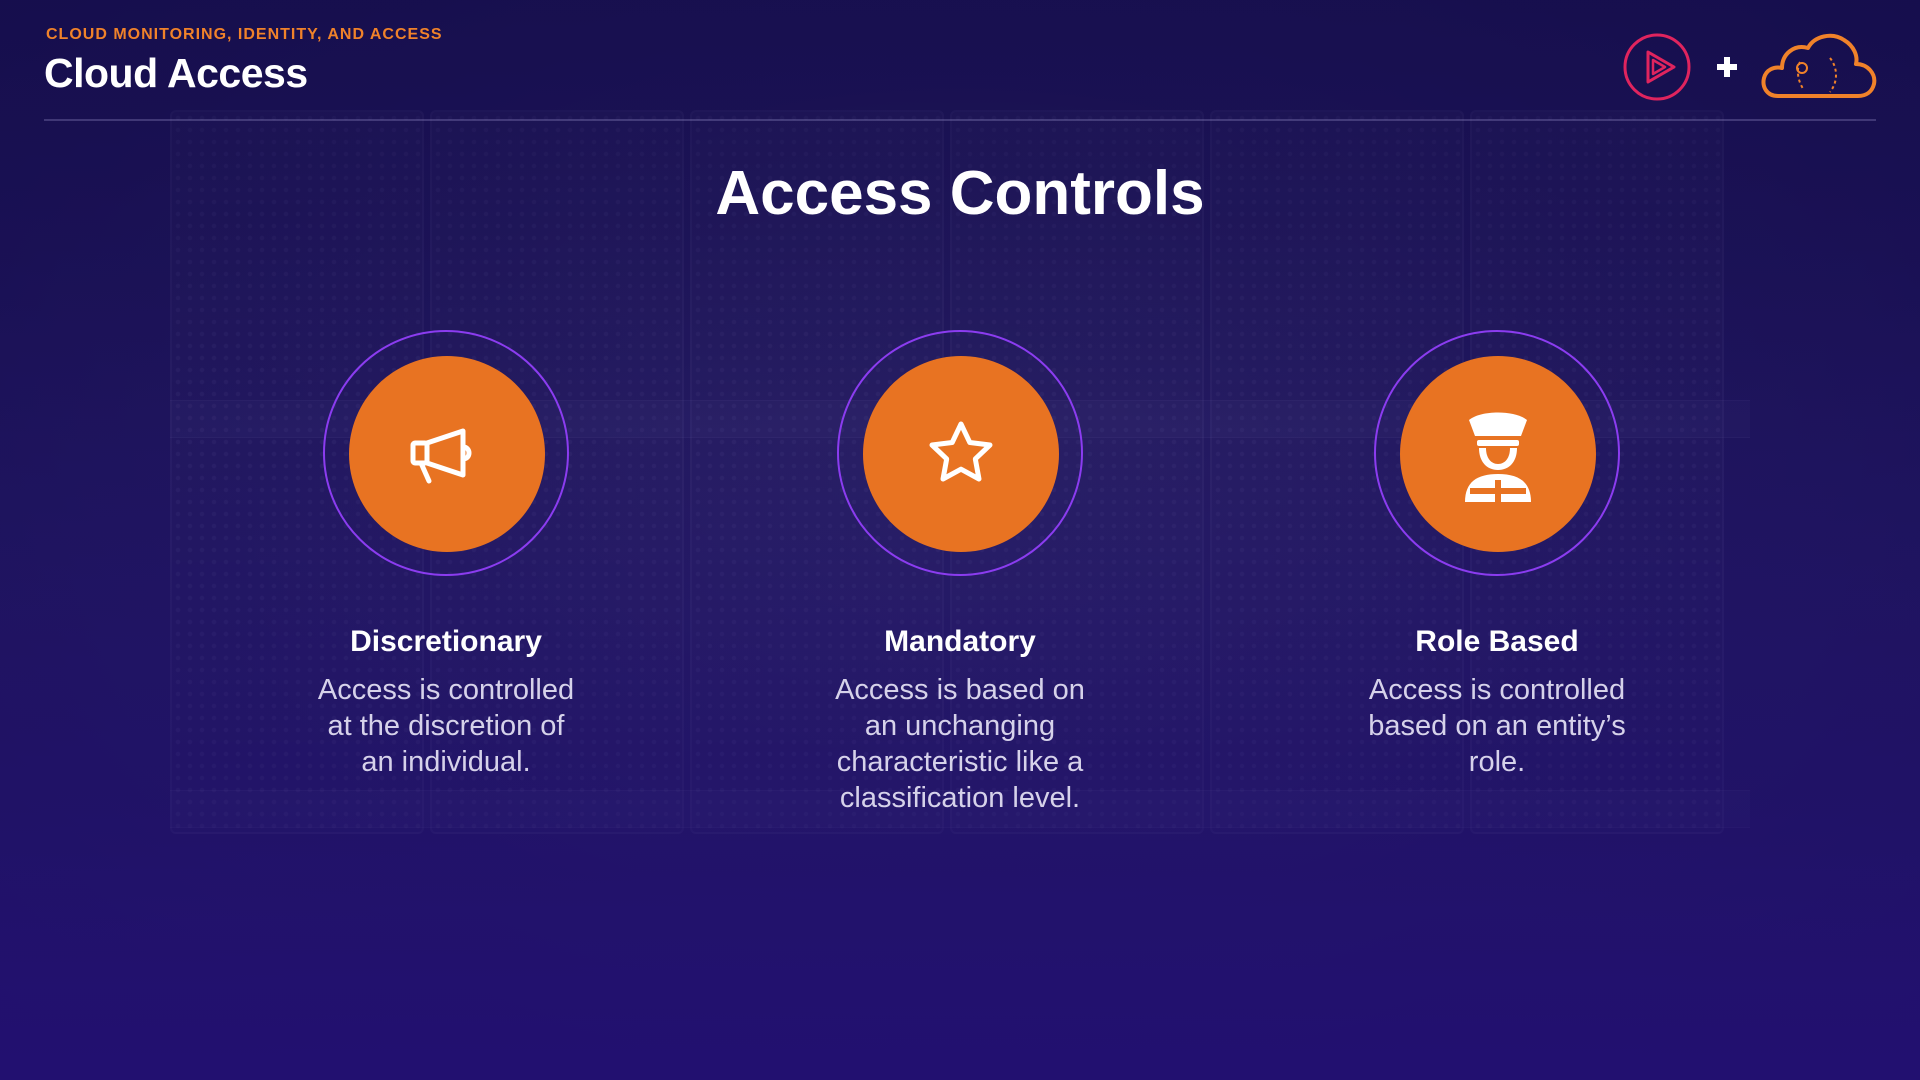 Image resolution: width=1920 pixels, height=1080 pixels. I want to click on slide-title: Access Controls, so click(960, 193).